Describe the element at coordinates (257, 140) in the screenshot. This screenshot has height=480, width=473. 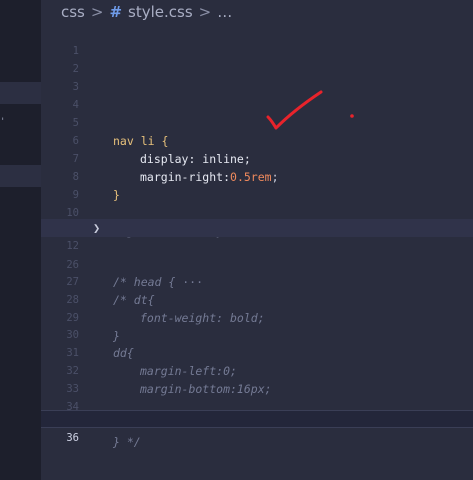
I see `code-line: 6 display: inline;` at that location.